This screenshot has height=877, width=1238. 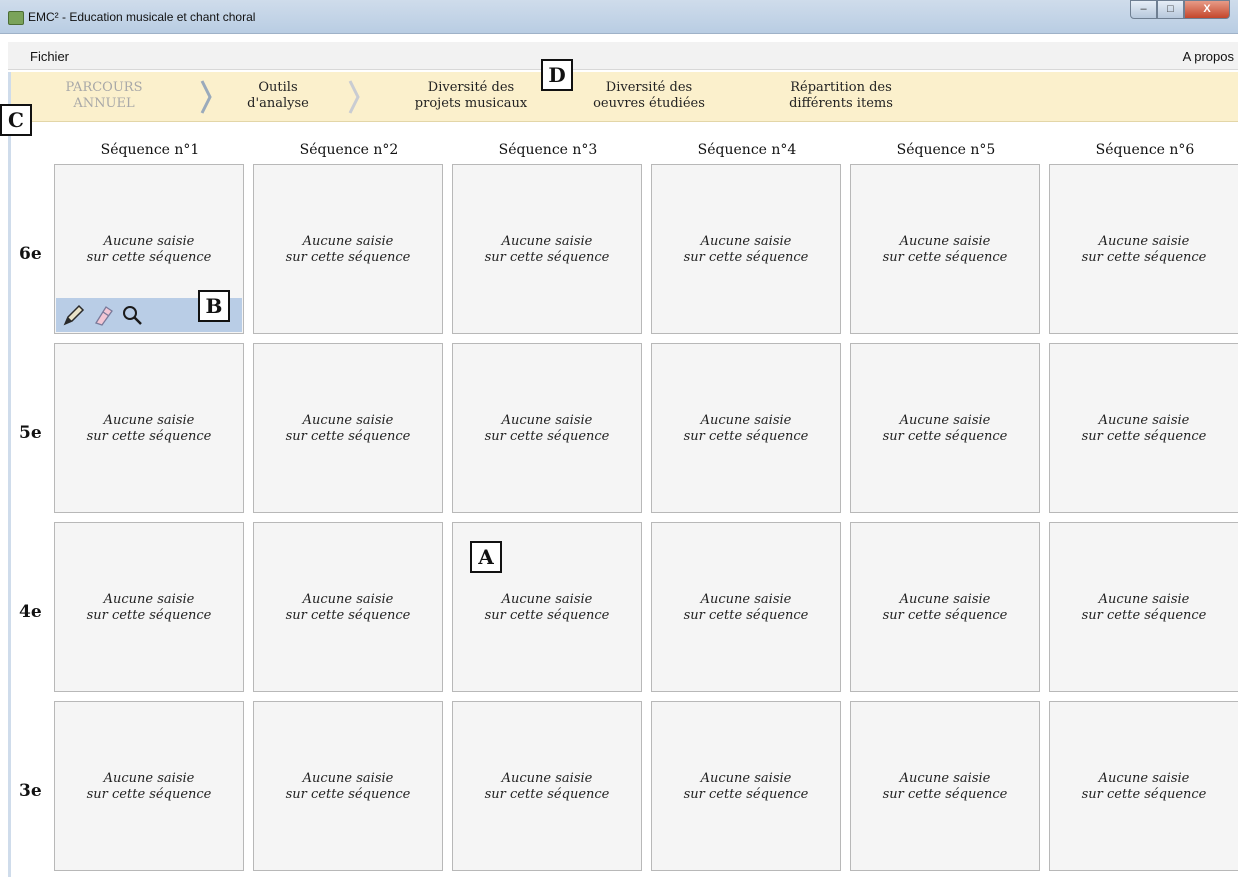 What do you see at coordinates (349, 150) in the screenshot?
I see `sequence-header: Séquence n°2` at bounding box center [349, 150].